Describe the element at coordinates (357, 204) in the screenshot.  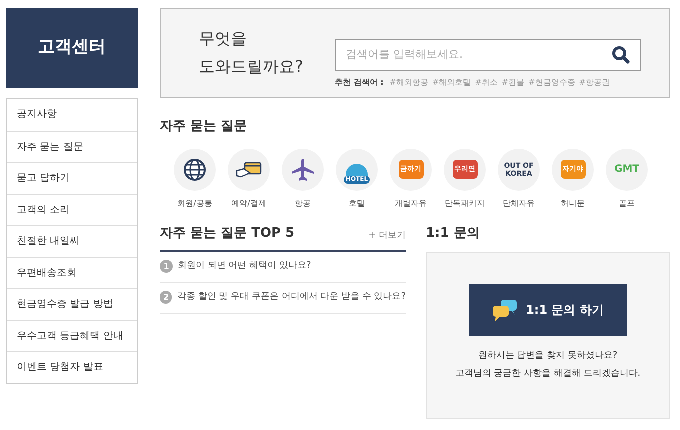
I see `category-label: 호텔` at that location.